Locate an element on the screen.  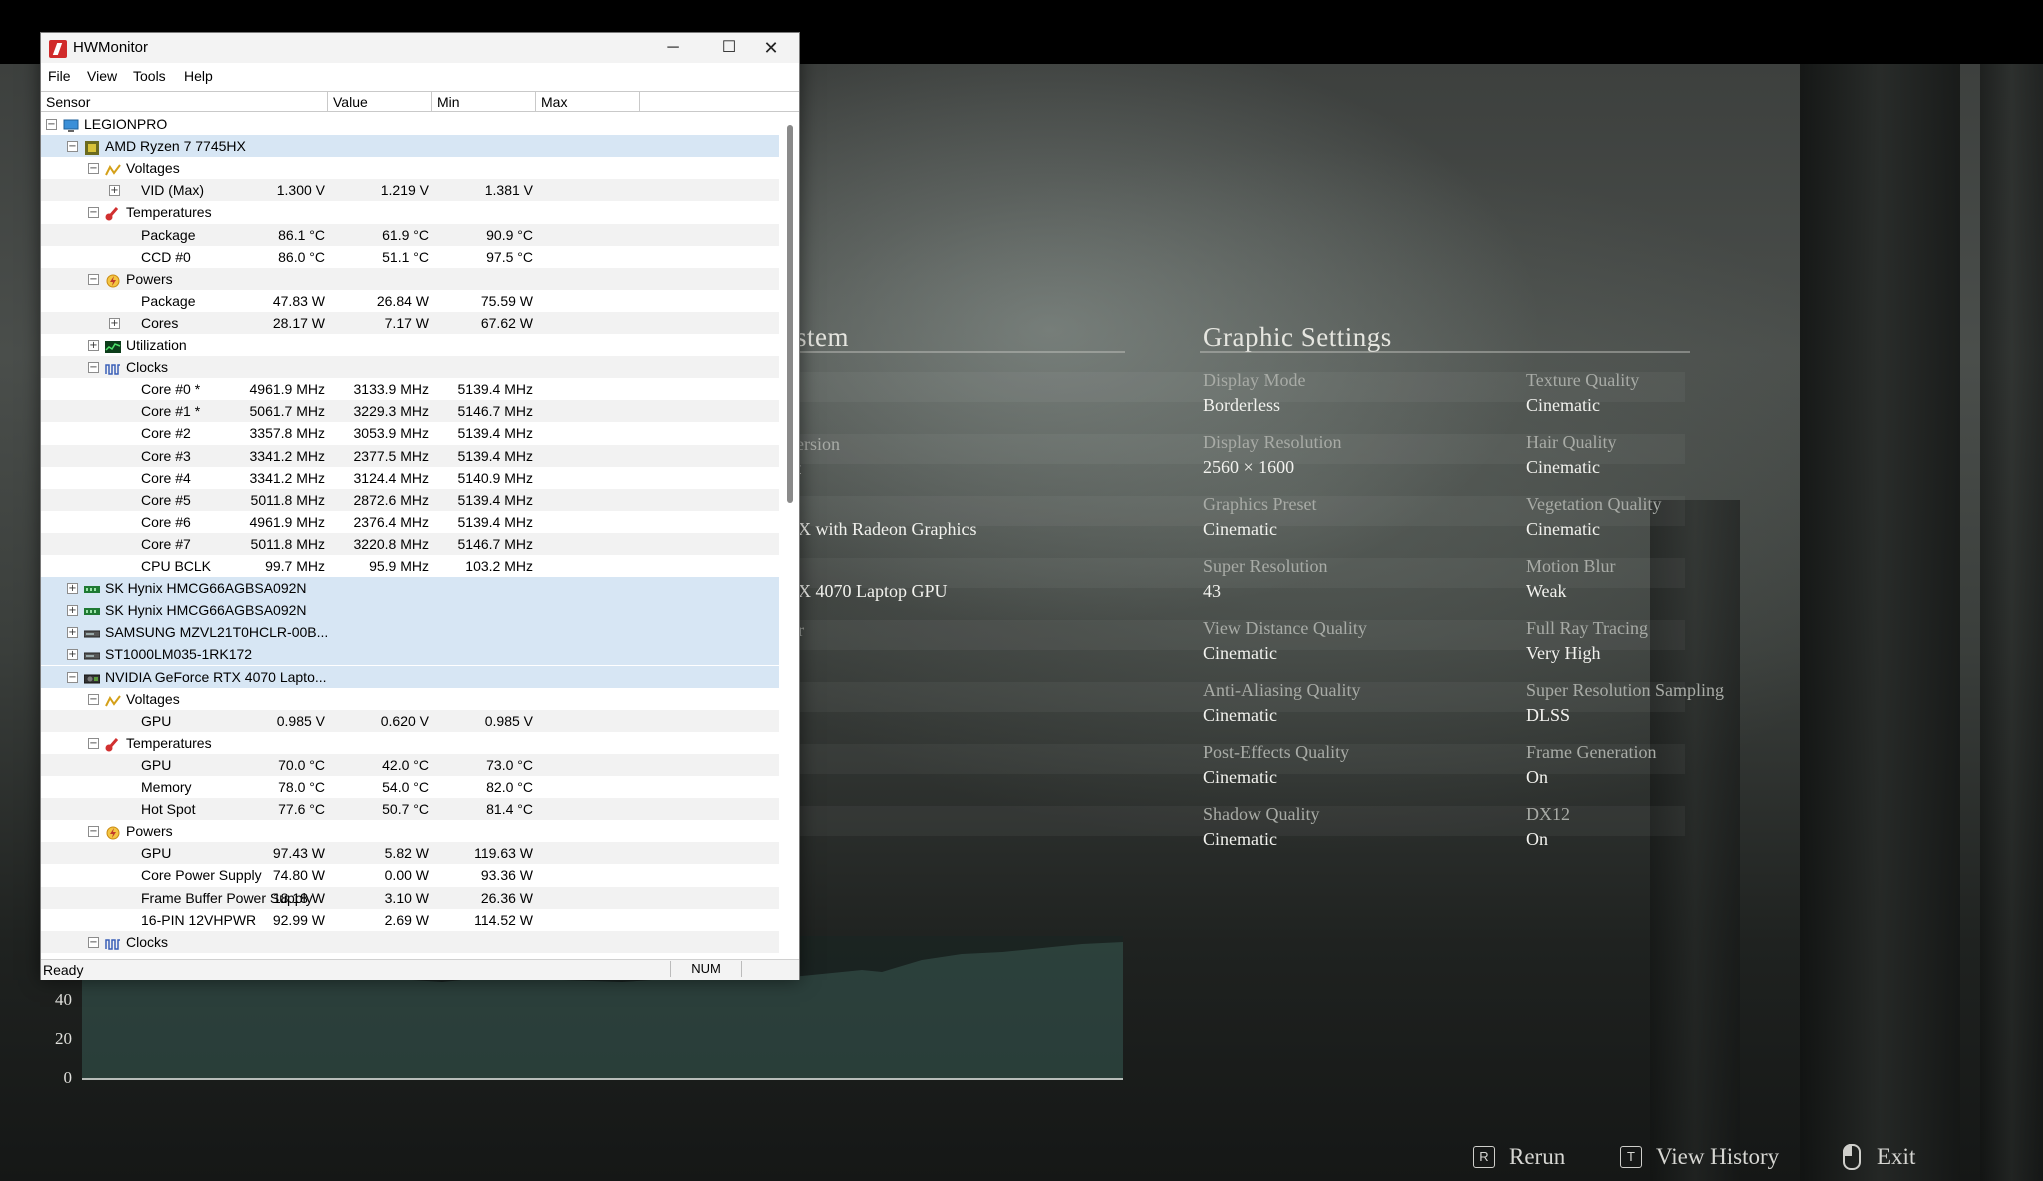
view-history-hint: T View History is located at coordinates (1699, 1157).